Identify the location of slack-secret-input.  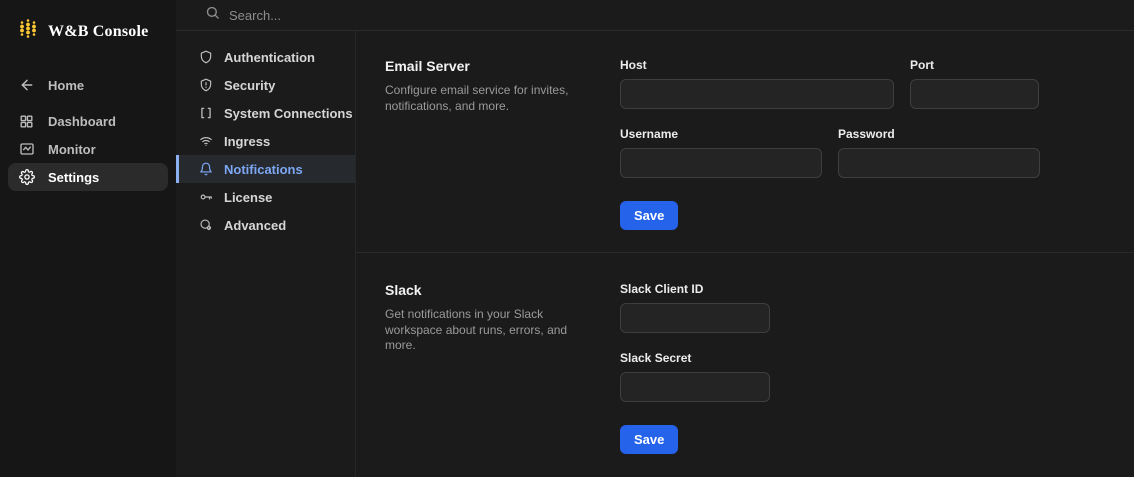
(695, 387).